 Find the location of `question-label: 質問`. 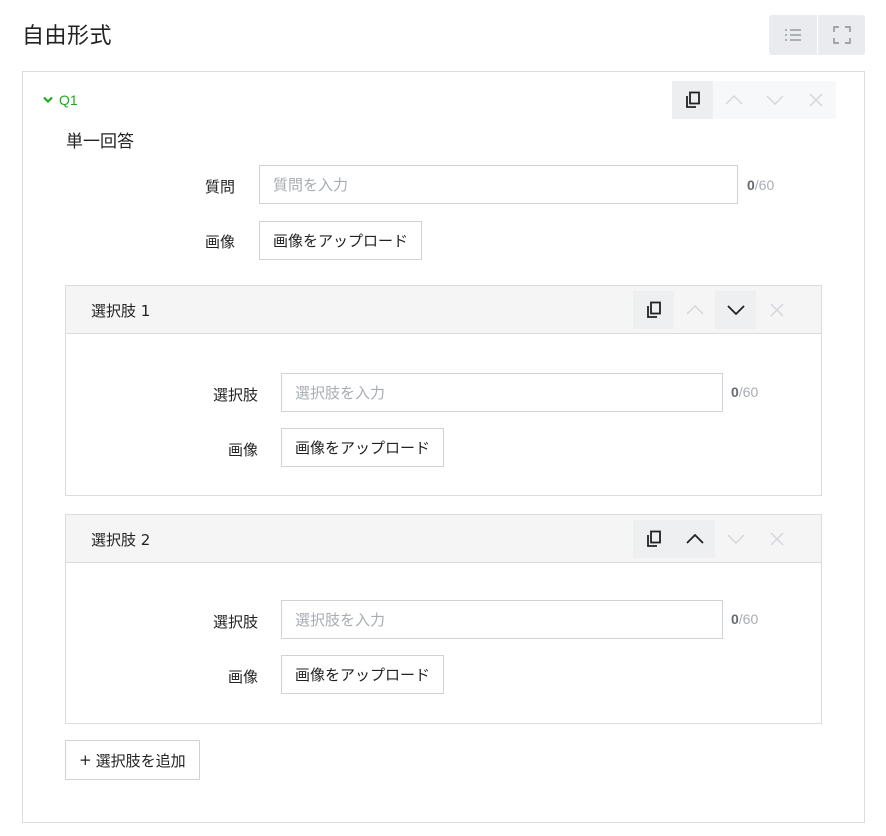

question-label: 質問 is located at coordinates (219, 187).